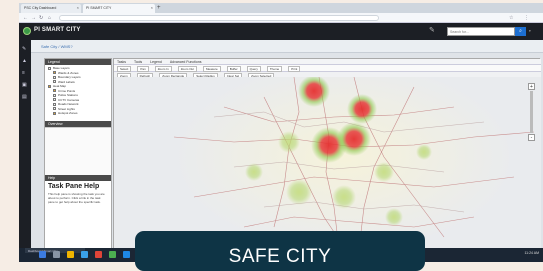  Describe the element at coordinates (24, 85) in the screenshot. I see `map-icon: ▣` at that location.